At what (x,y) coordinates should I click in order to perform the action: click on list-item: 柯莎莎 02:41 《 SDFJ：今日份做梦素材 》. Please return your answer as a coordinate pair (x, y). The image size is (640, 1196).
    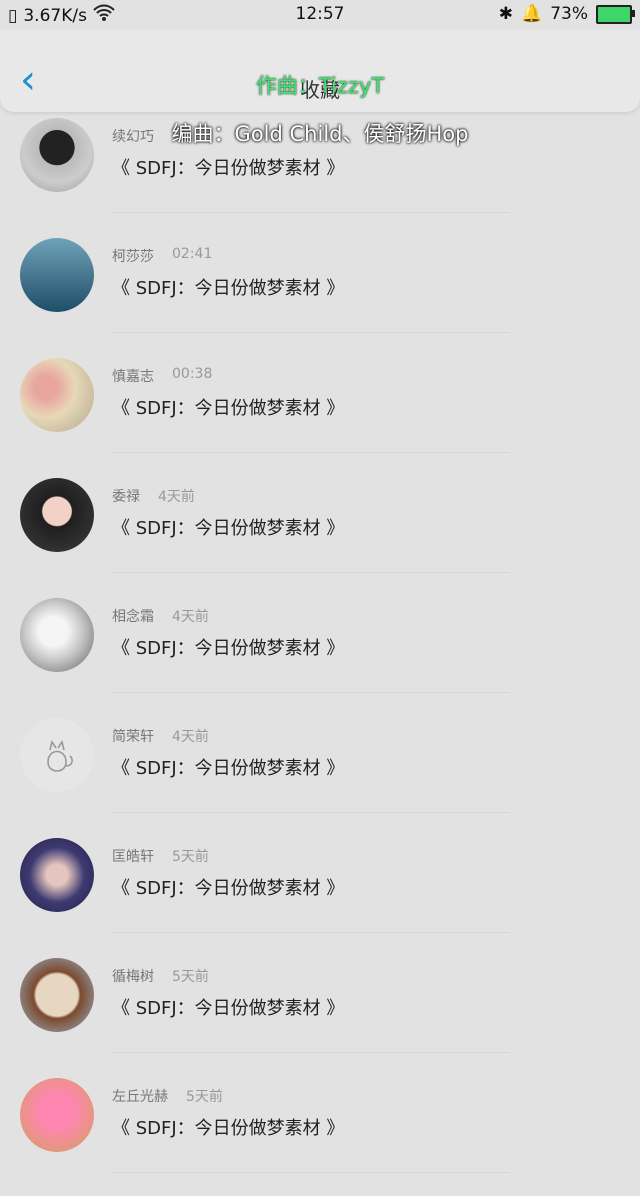
    Looking at the image, I should click on (320, 296).